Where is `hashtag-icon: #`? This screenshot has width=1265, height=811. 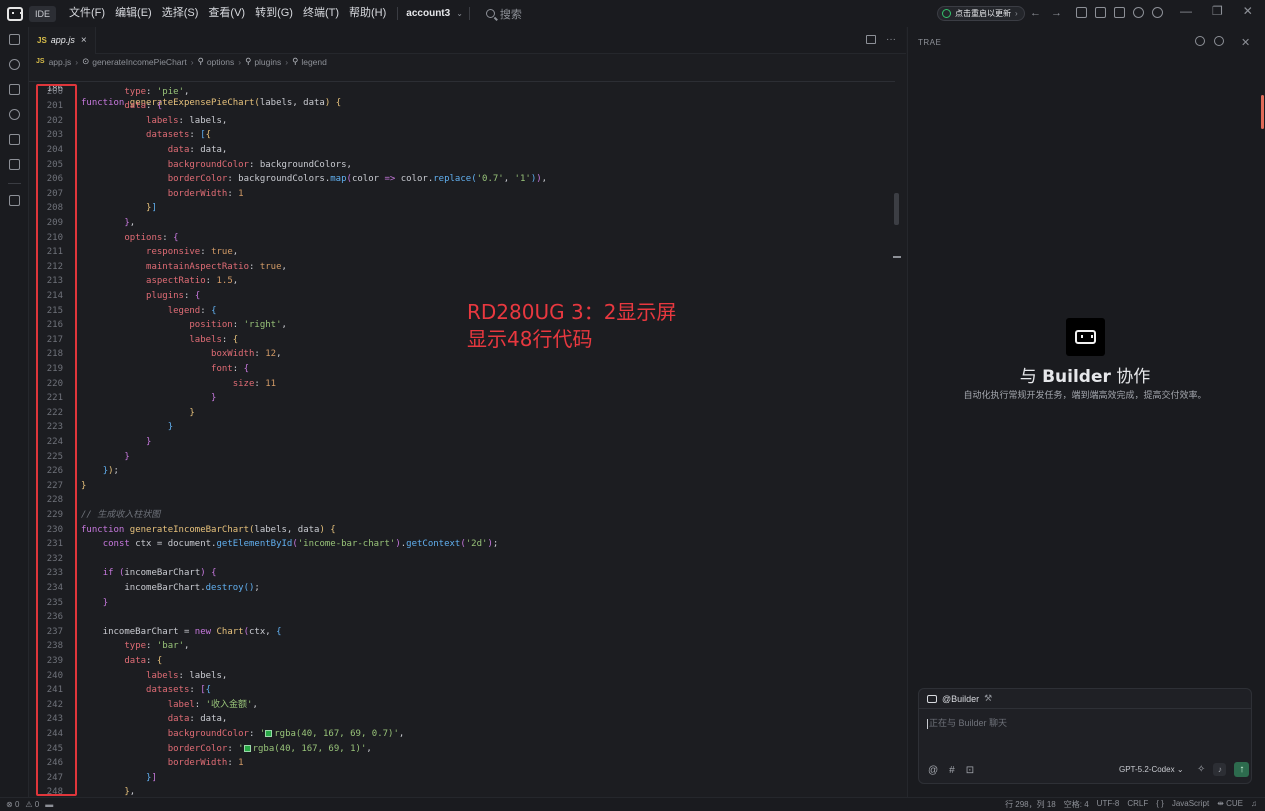
hashtag-icon: # is located at coordinates (952, 770).